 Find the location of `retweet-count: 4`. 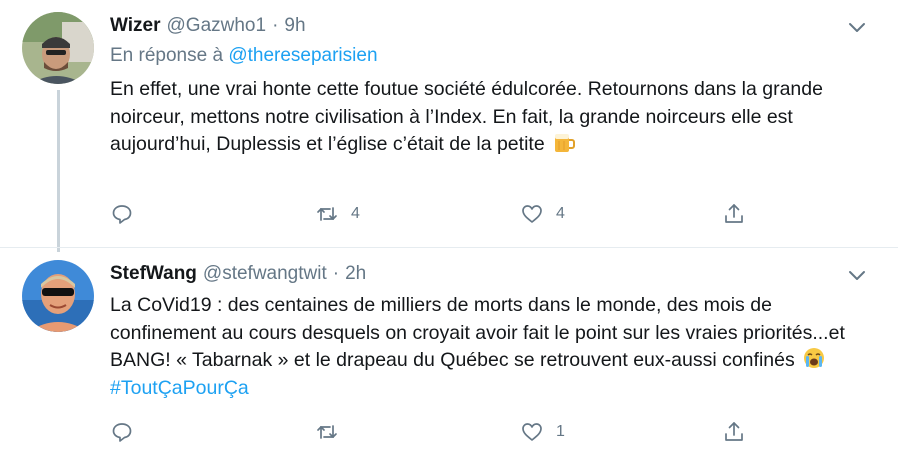

retweet-count: 4 is located at coordinates (355, 213).